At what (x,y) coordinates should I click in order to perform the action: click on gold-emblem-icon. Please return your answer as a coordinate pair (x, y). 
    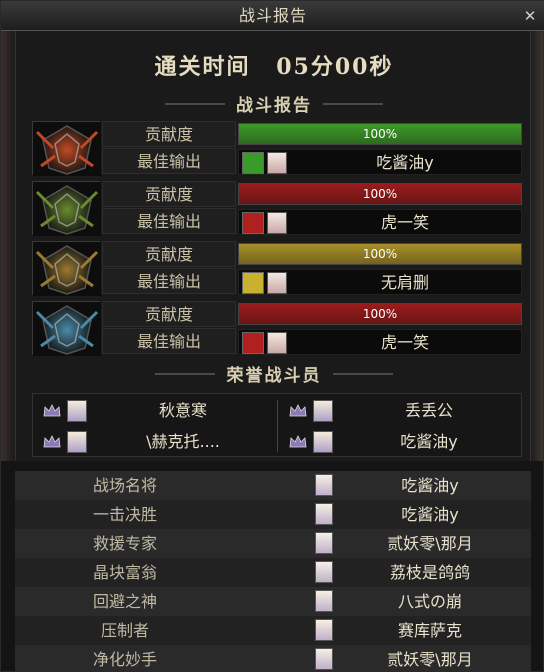
    Looking at the image, I should click on (66, 268).